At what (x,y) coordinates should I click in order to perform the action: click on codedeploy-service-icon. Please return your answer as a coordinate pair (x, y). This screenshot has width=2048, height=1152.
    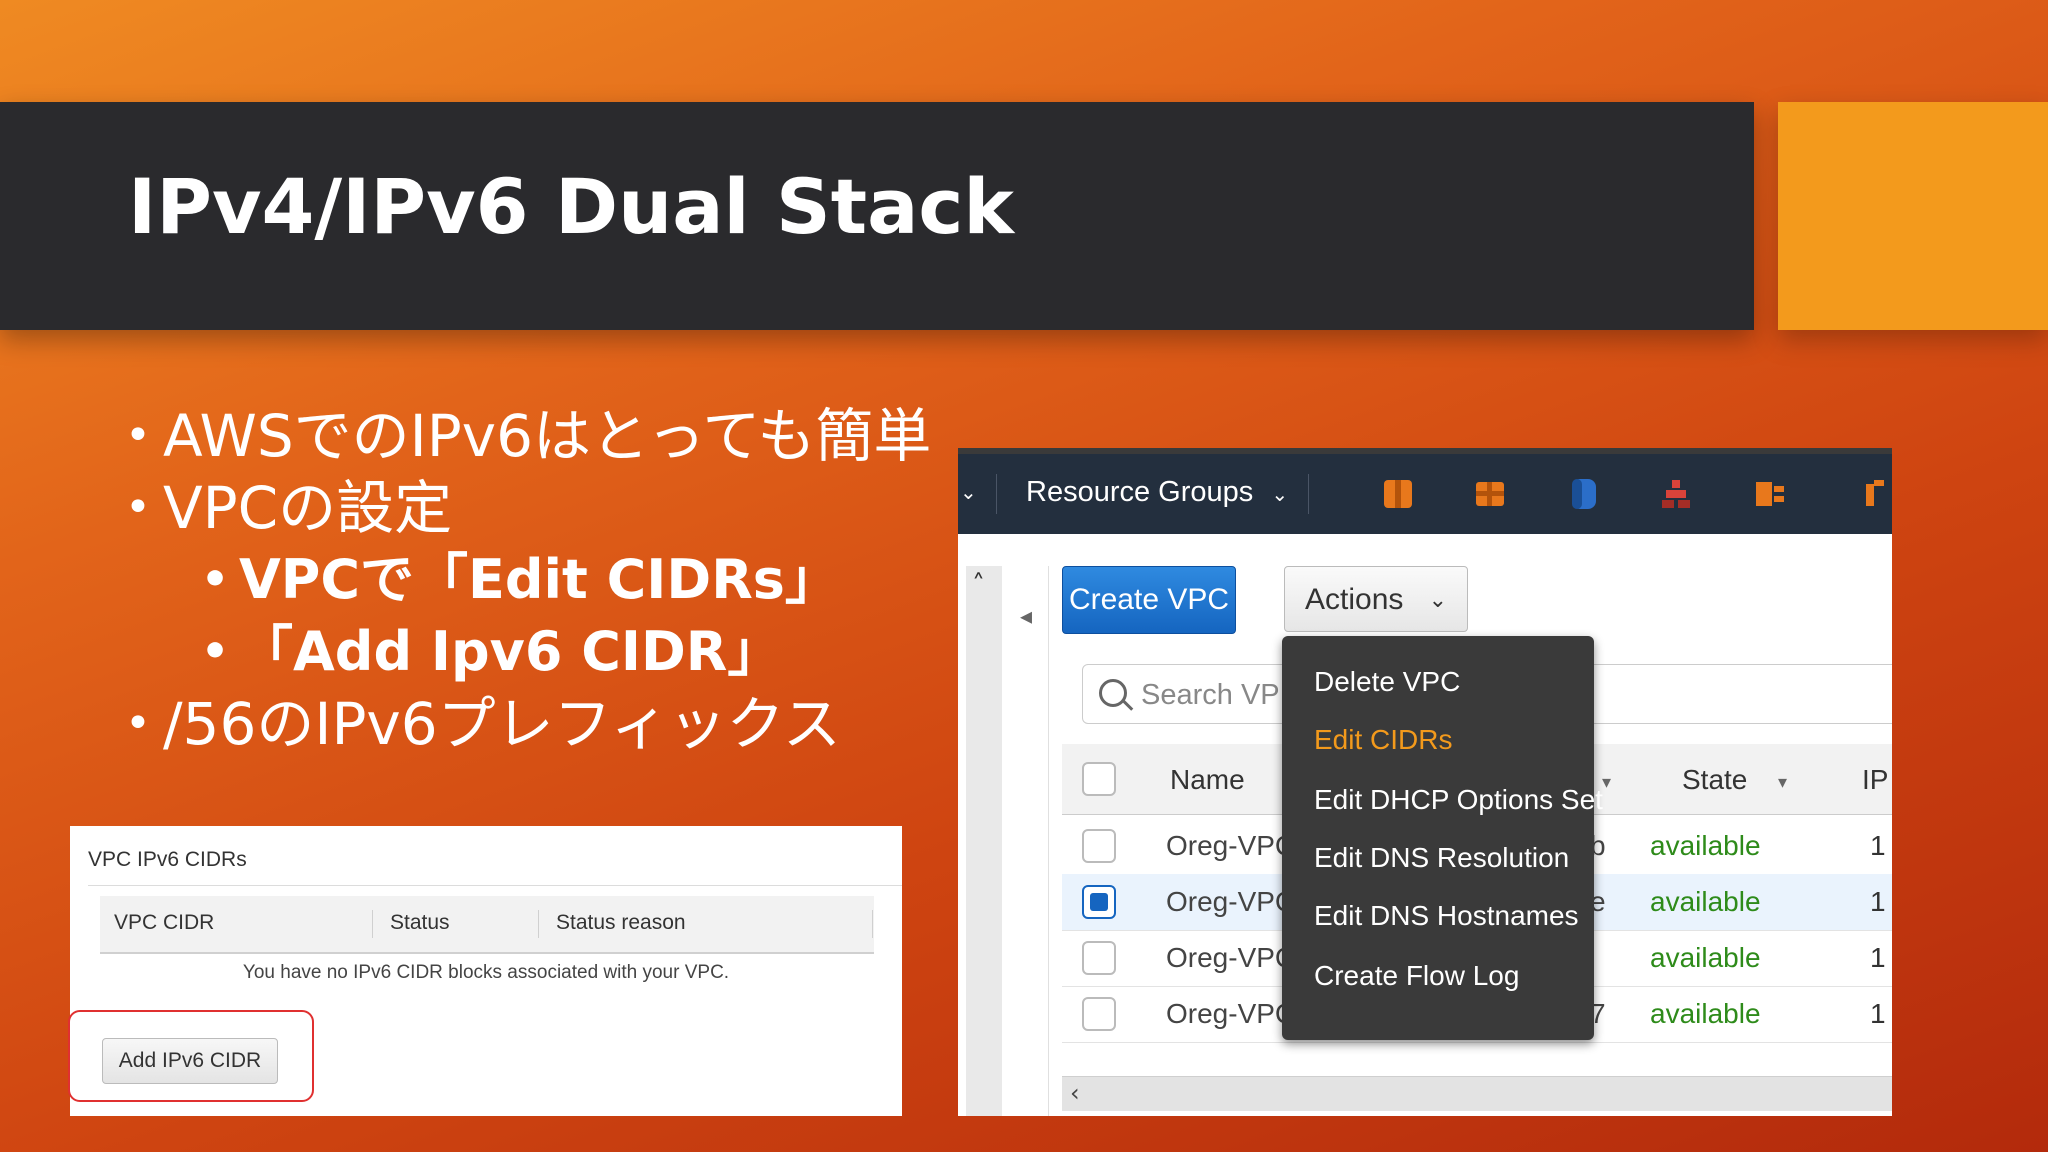
    Looking at the image, I should click on (1676, 494).